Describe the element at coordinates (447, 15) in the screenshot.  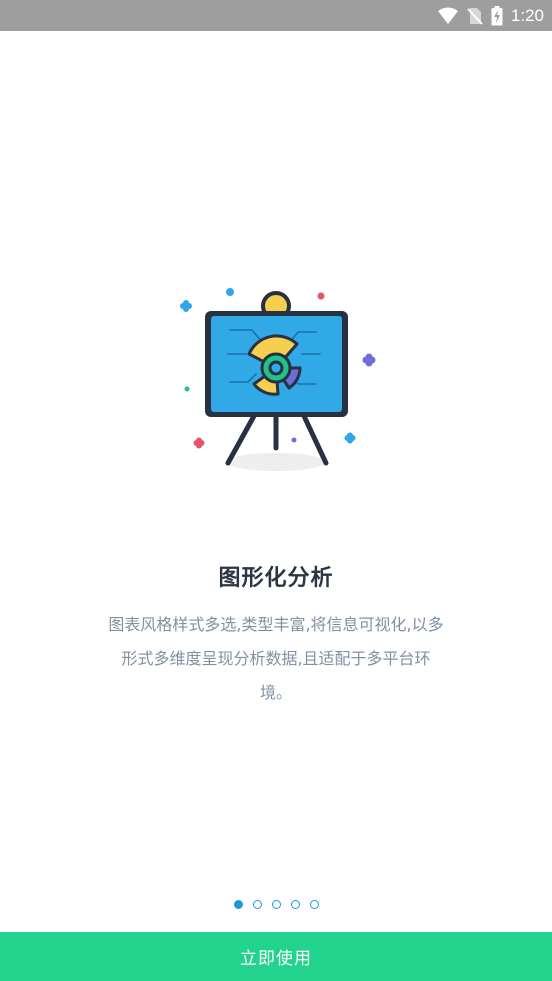
I see `wifi-icon` at that location.